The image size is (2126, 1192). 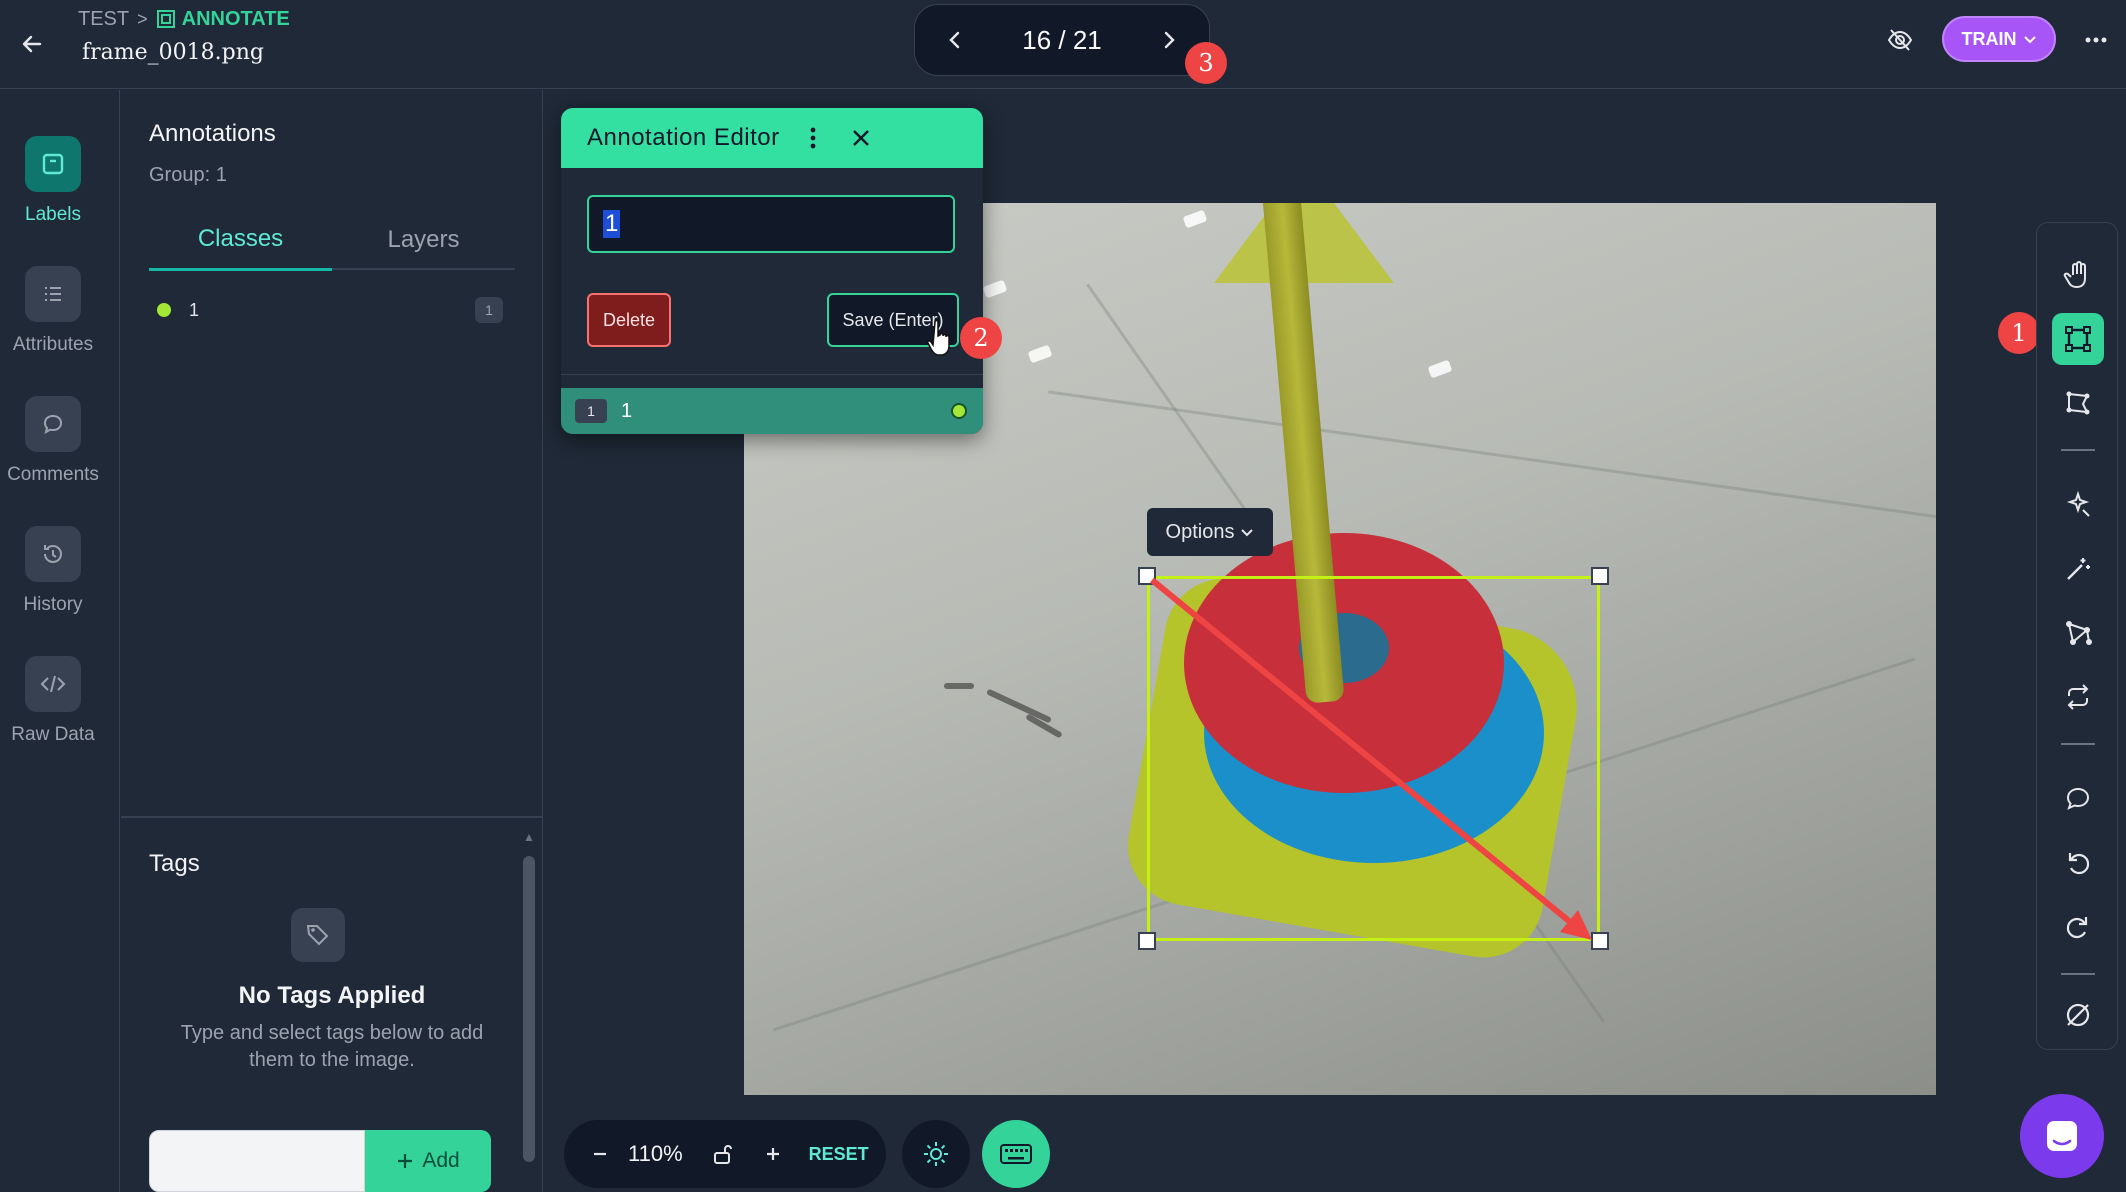 What do you see at coordinates (53, 344) in the screenshot?
I see `rail-label-attributes: Attributes` at bounding box center [53, 344].